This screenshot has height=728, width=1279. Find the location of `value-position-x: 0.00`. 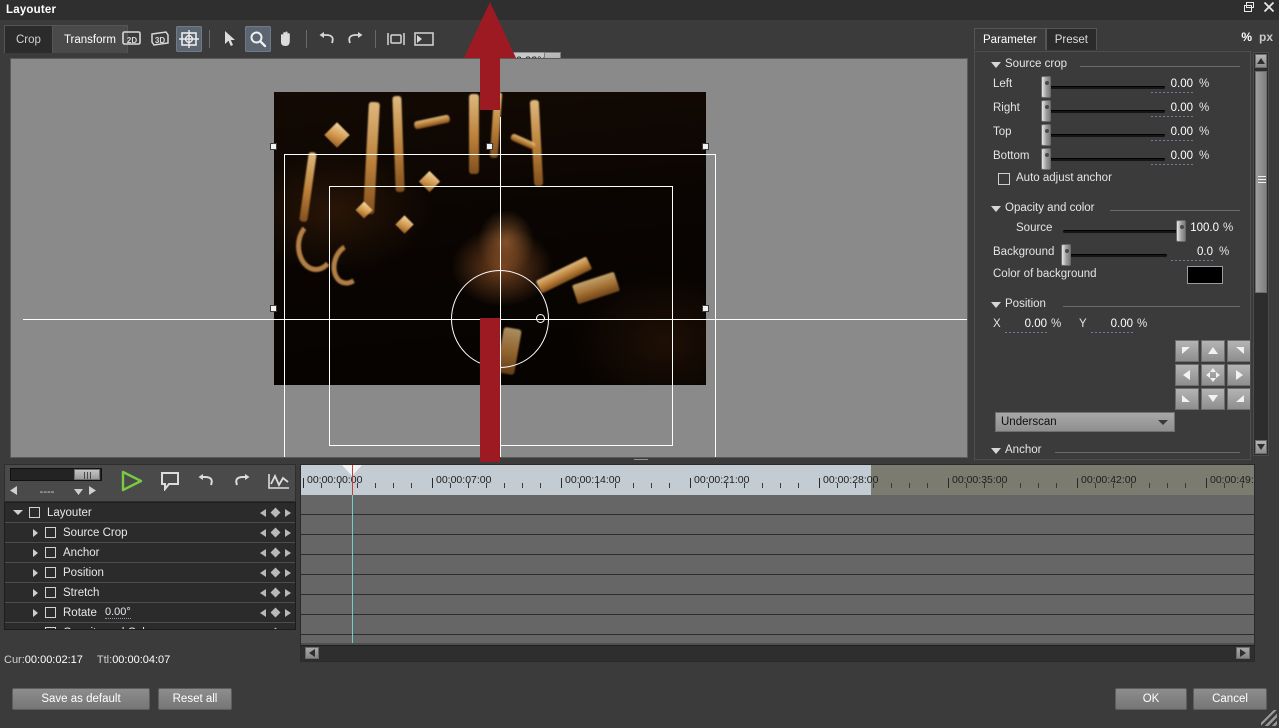

value-position-x: 0.00 is located at coordinates (1026, 324).